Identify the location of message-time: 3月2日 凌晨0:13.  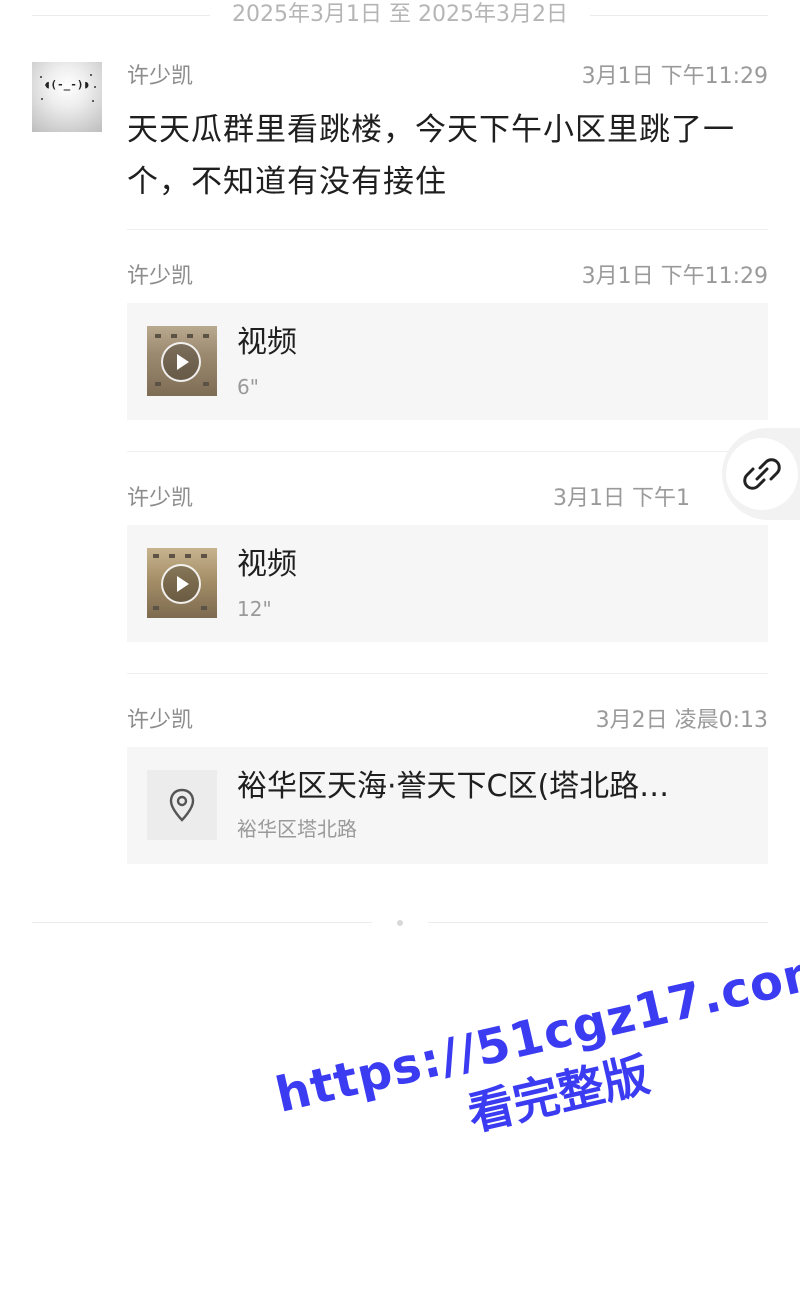
(681, 720).